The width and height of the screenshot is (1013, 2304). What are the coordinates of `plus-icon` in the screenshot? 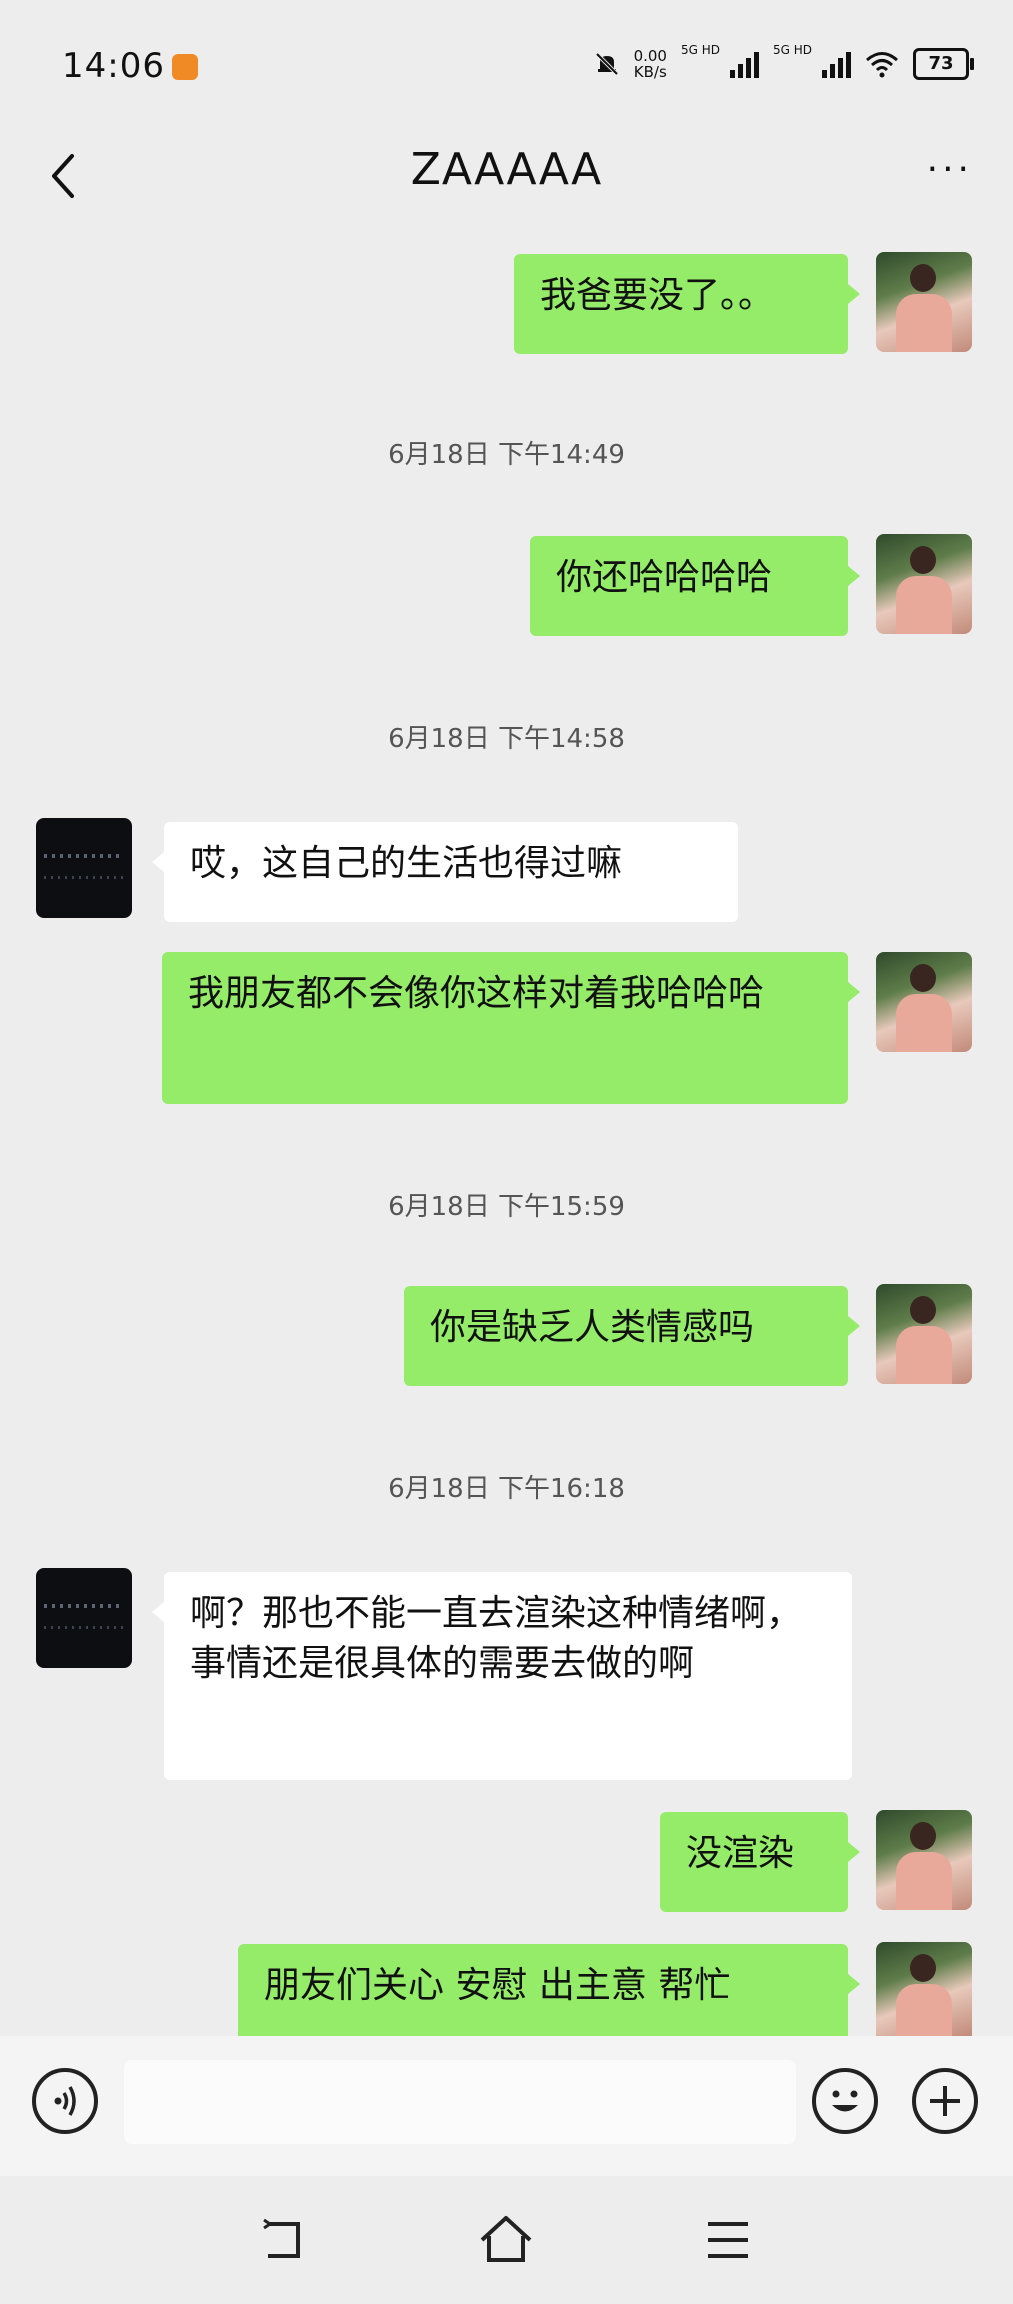 It's located at (945, 2101).